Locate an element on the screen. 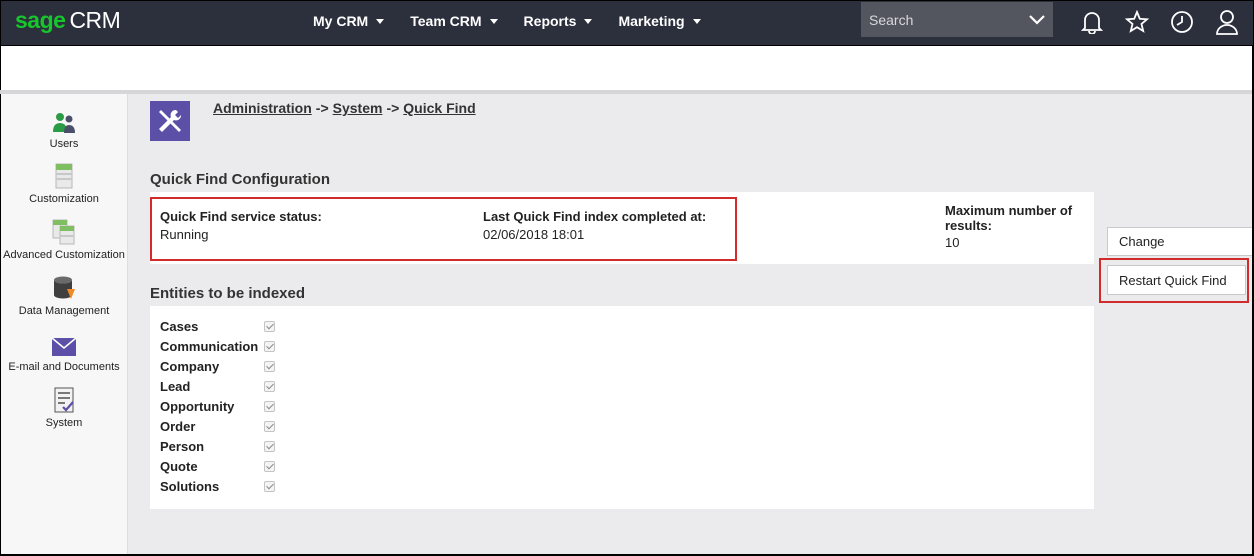 The image size is (1254, 556). list-item: Cases is located at coordinates (217, 326).